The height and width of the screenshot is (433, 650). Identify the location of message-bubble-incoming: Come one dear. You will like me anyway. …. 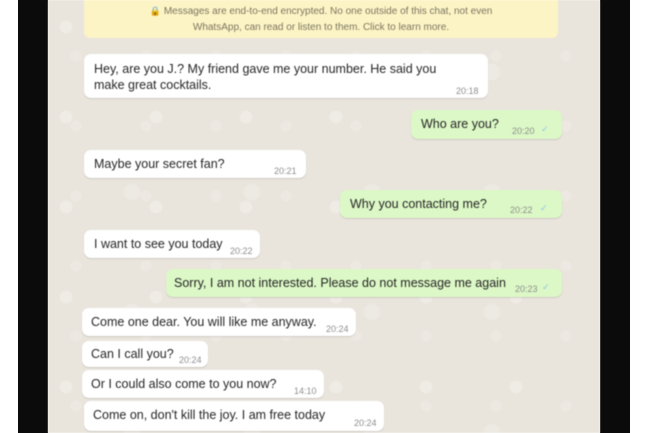
(219, 322).